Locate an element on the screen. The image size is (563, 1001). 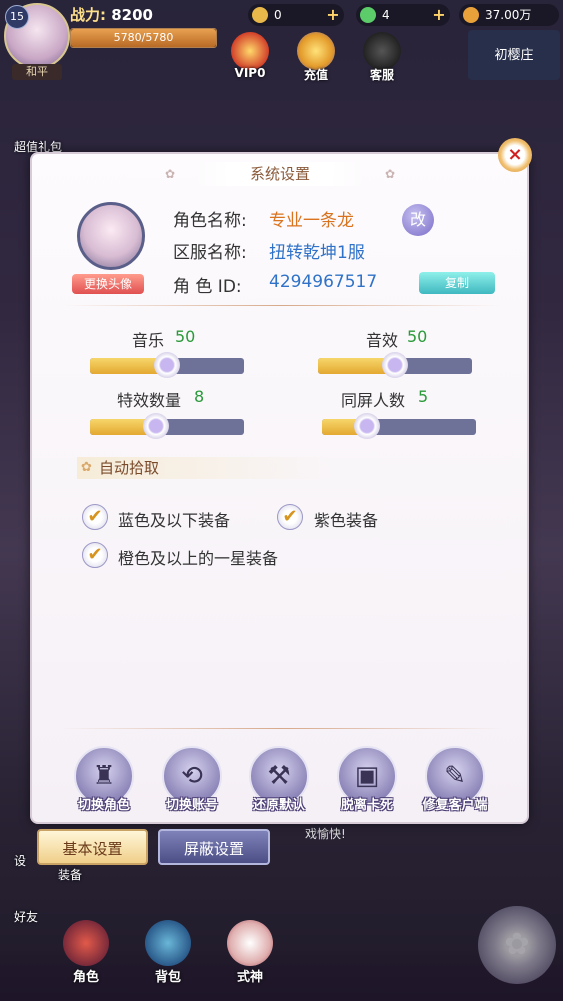
sound-effect-slider is located at coordinates (395, 365).